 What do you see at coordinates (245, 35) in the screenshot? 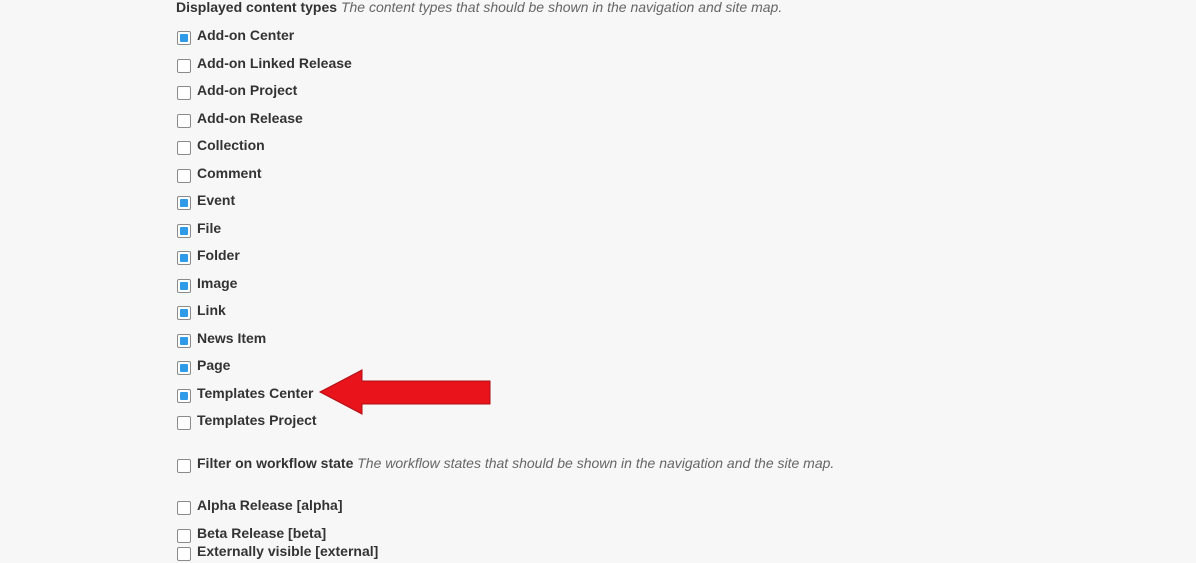
I see `checkbox-label: Add-on Center` at bounding box center [245, 35].